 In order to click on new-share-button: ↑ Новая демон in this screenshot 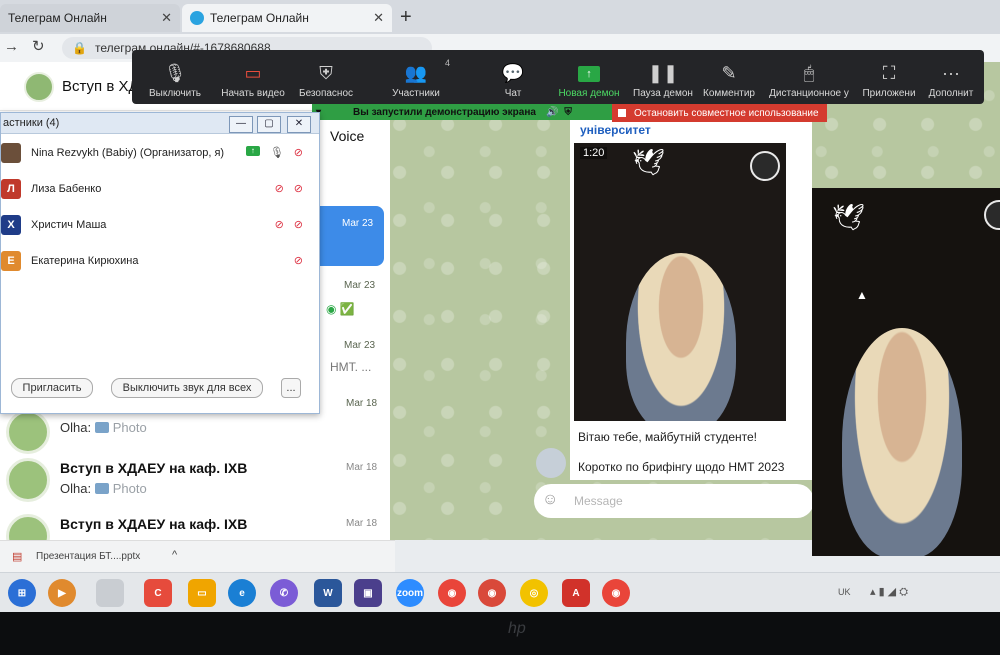, I will do `click(589, 77)`.